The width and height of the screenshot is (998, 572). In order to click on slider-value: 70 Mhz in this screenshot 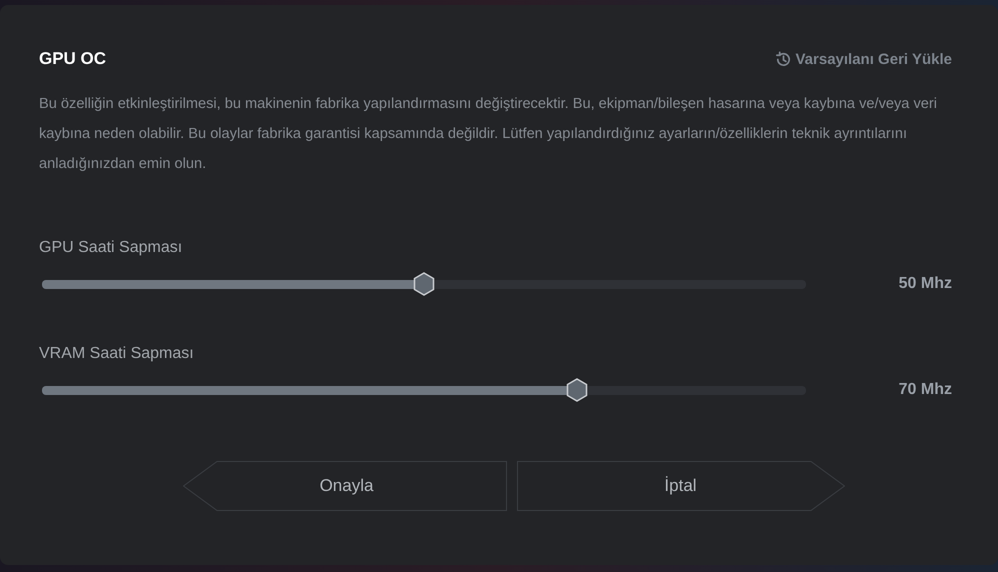, I will do `click(925, 390)`.